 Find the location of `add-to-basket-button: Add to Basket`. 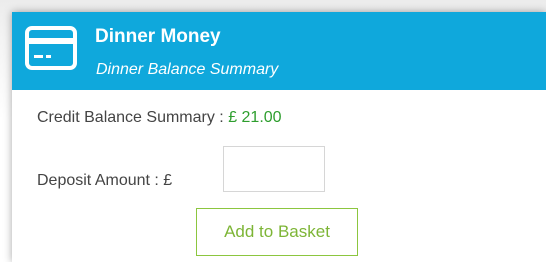

add-to-basket-button: Add to Basket is located at coordinates (277, 232).